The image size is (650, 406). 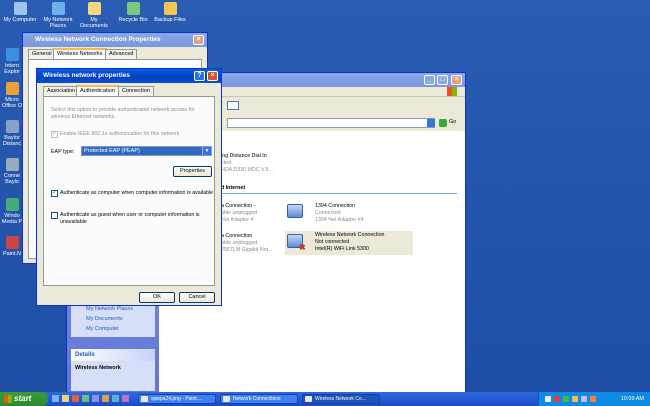 I want to click on address-dropdown-icon, so click(x=431, y=123).